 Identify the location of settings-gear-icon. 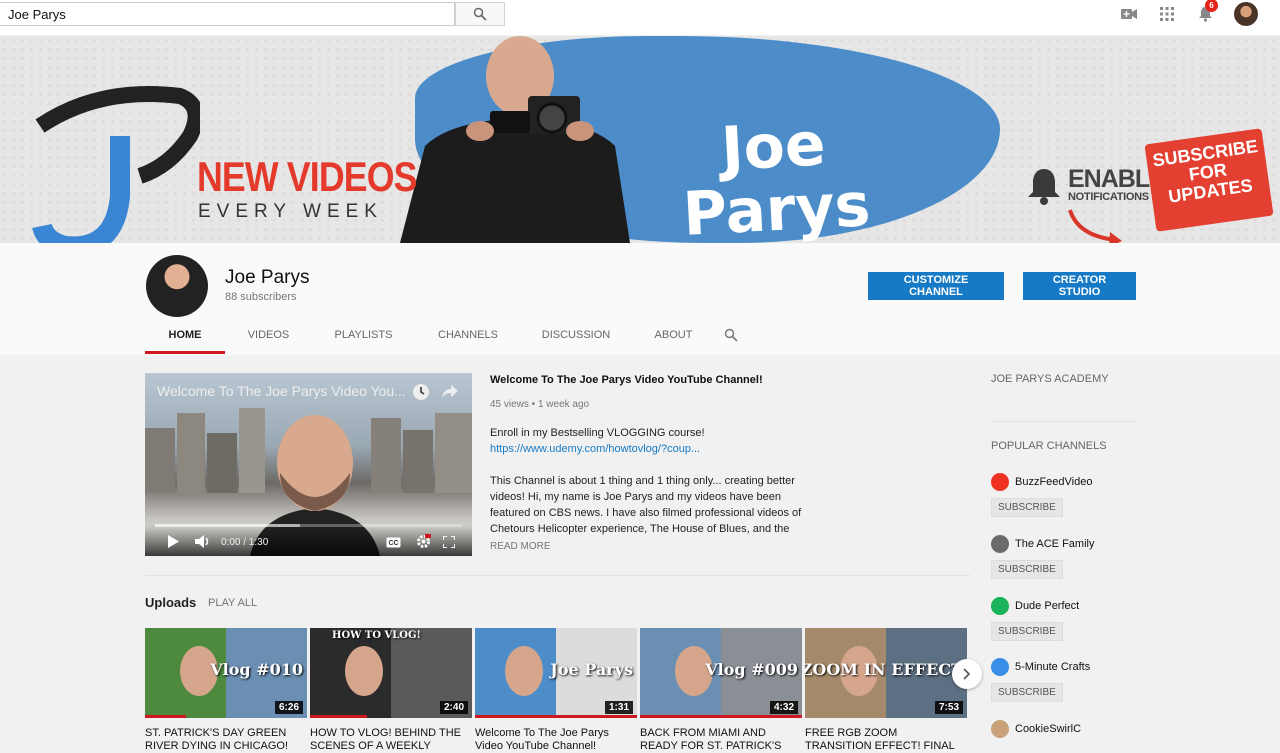
(423, 541).